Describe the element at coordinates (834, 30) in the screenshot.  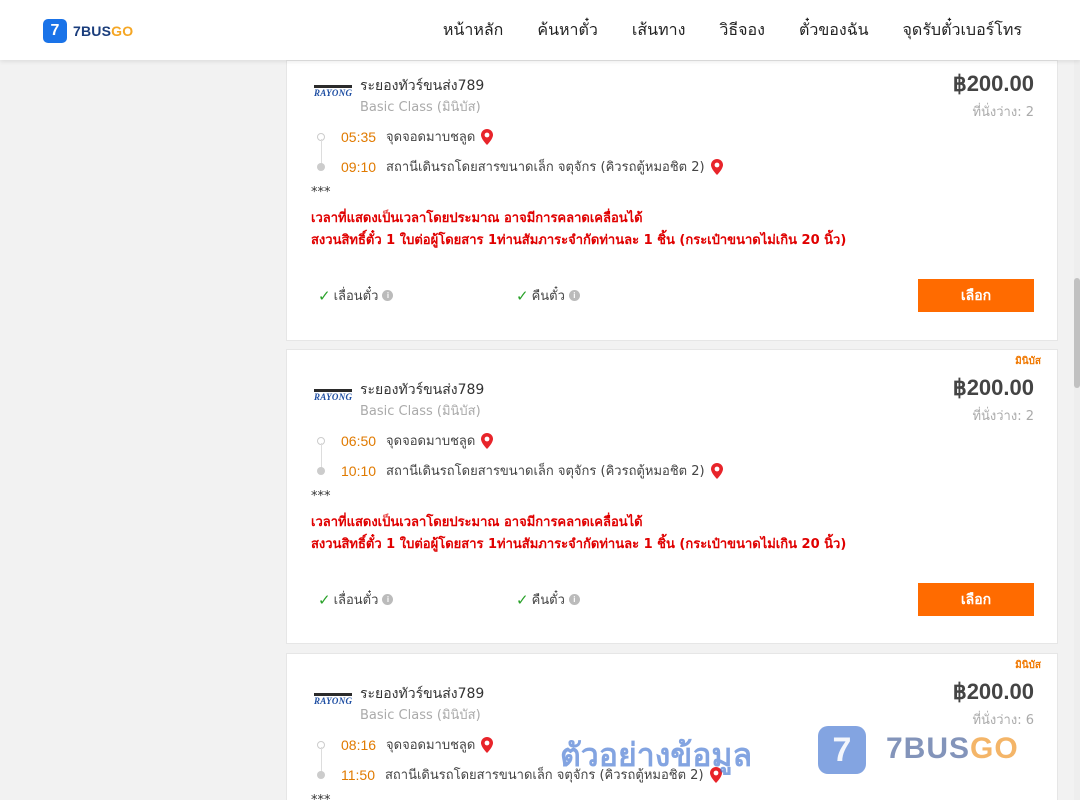
I see `nav-my-tickets: ตั๋วของฉัน` at that location.